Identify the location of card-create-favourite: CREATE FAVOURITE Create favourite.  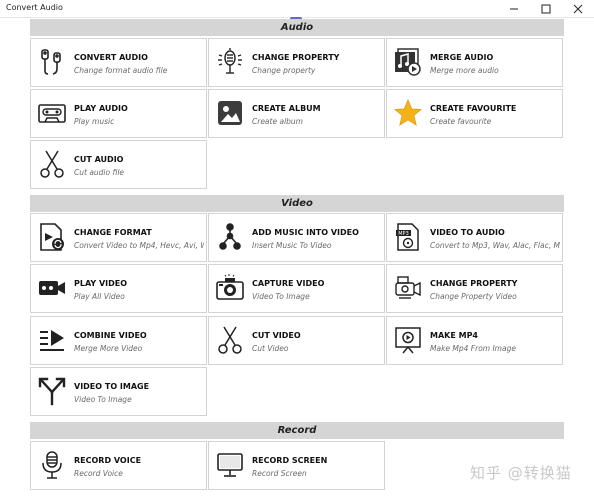
(474, 113).